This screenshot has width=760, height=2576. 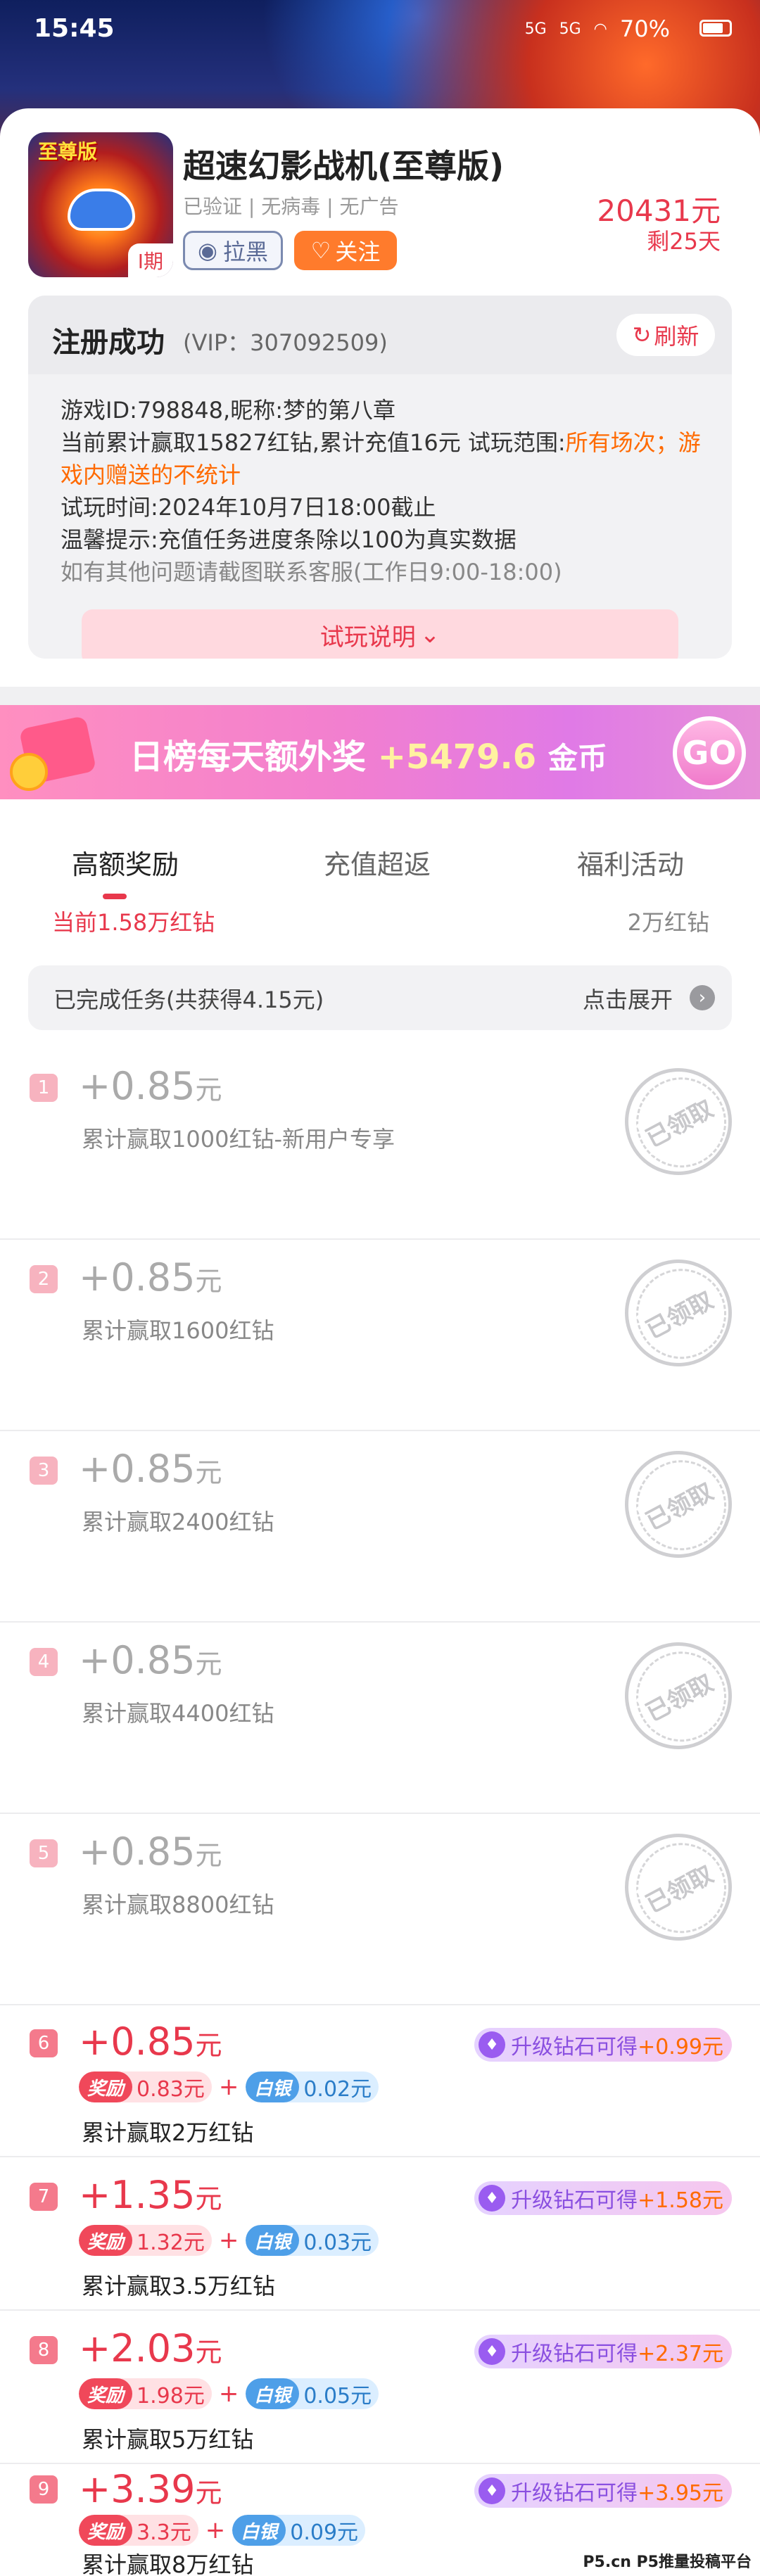 I want to click on refresh-button: ↻ 刷新, so click(x=665, y=335).